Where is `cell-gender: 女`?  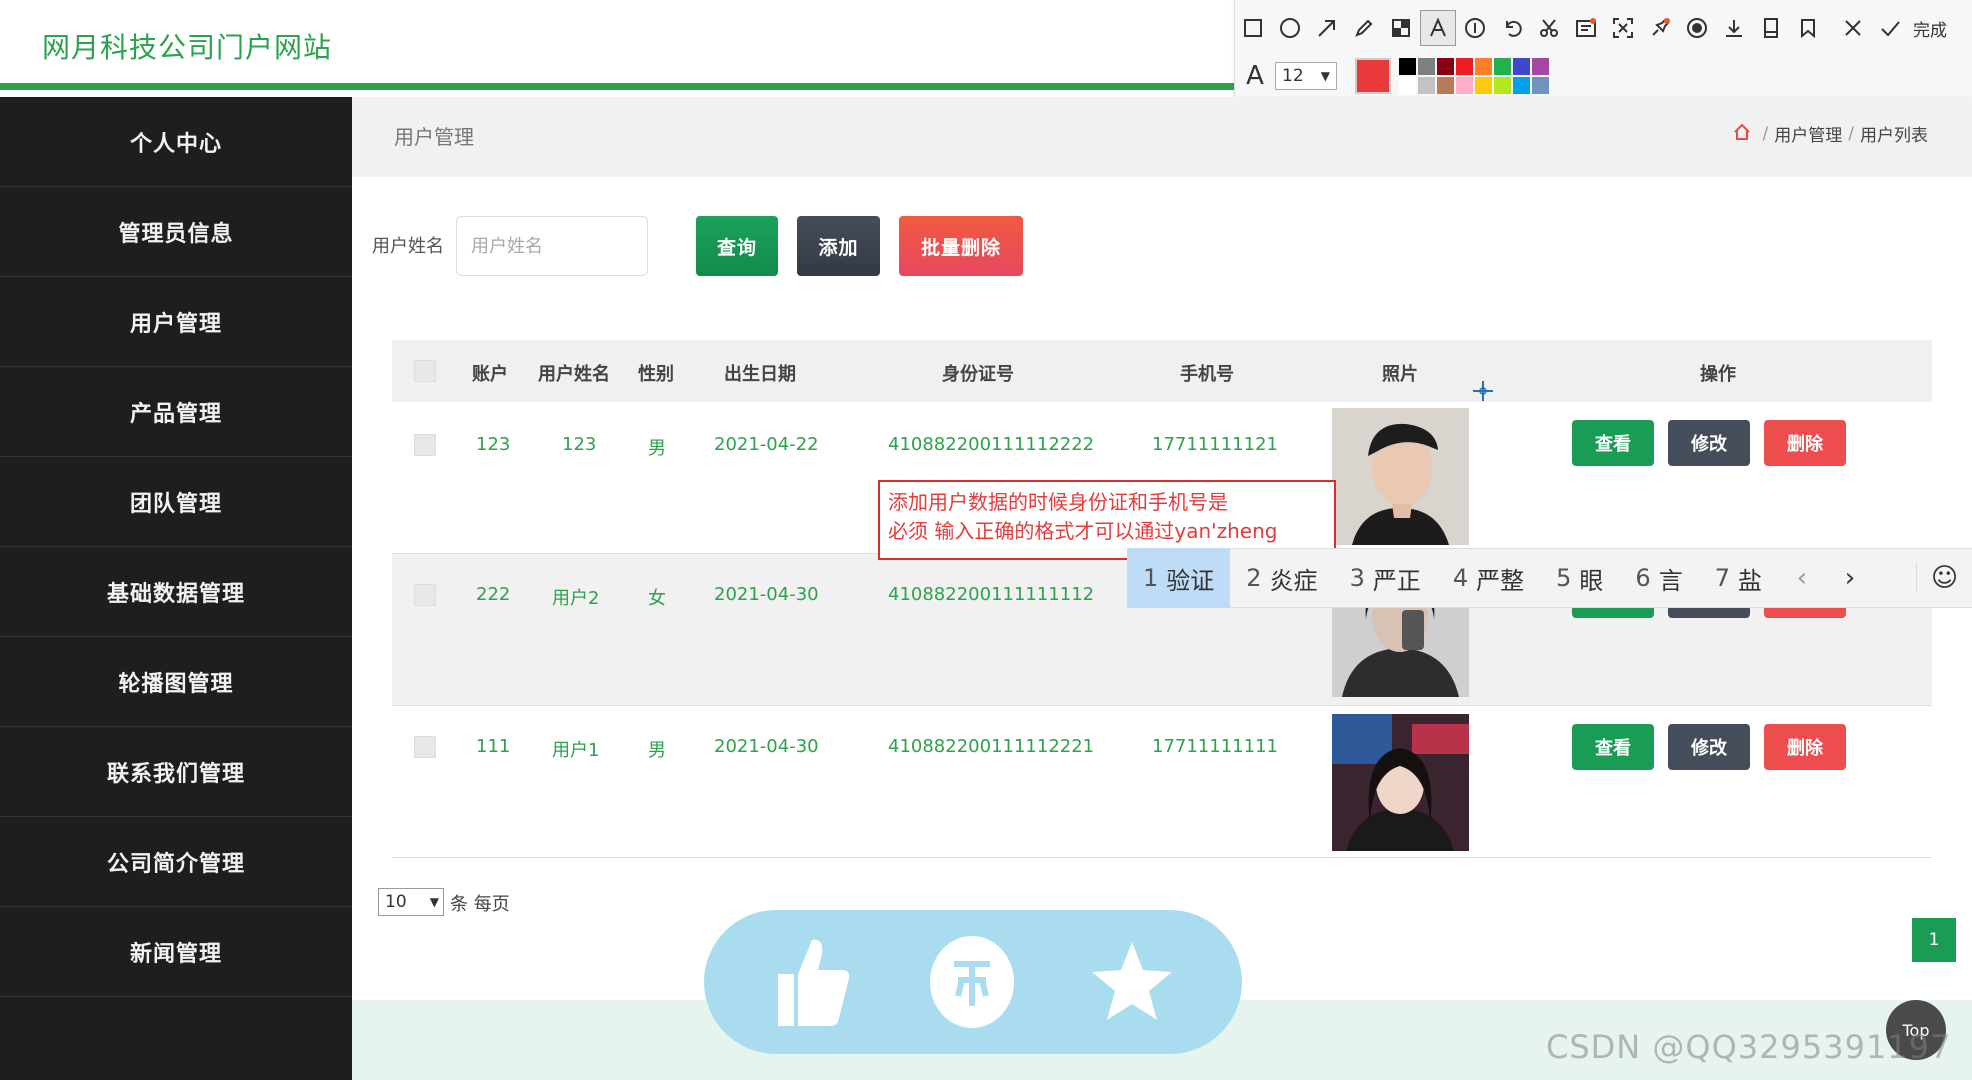
cell-gender: 女 is located at coordinates (657, 598).